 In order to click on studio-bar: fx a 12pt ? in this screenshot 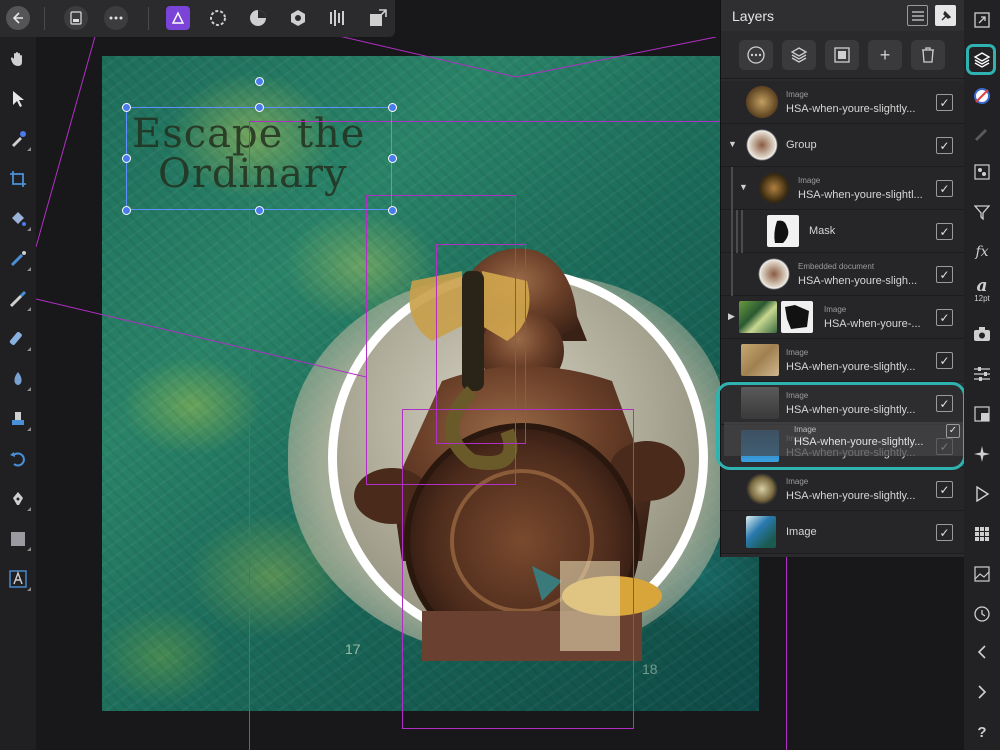, I will do `click(982, 375)`.